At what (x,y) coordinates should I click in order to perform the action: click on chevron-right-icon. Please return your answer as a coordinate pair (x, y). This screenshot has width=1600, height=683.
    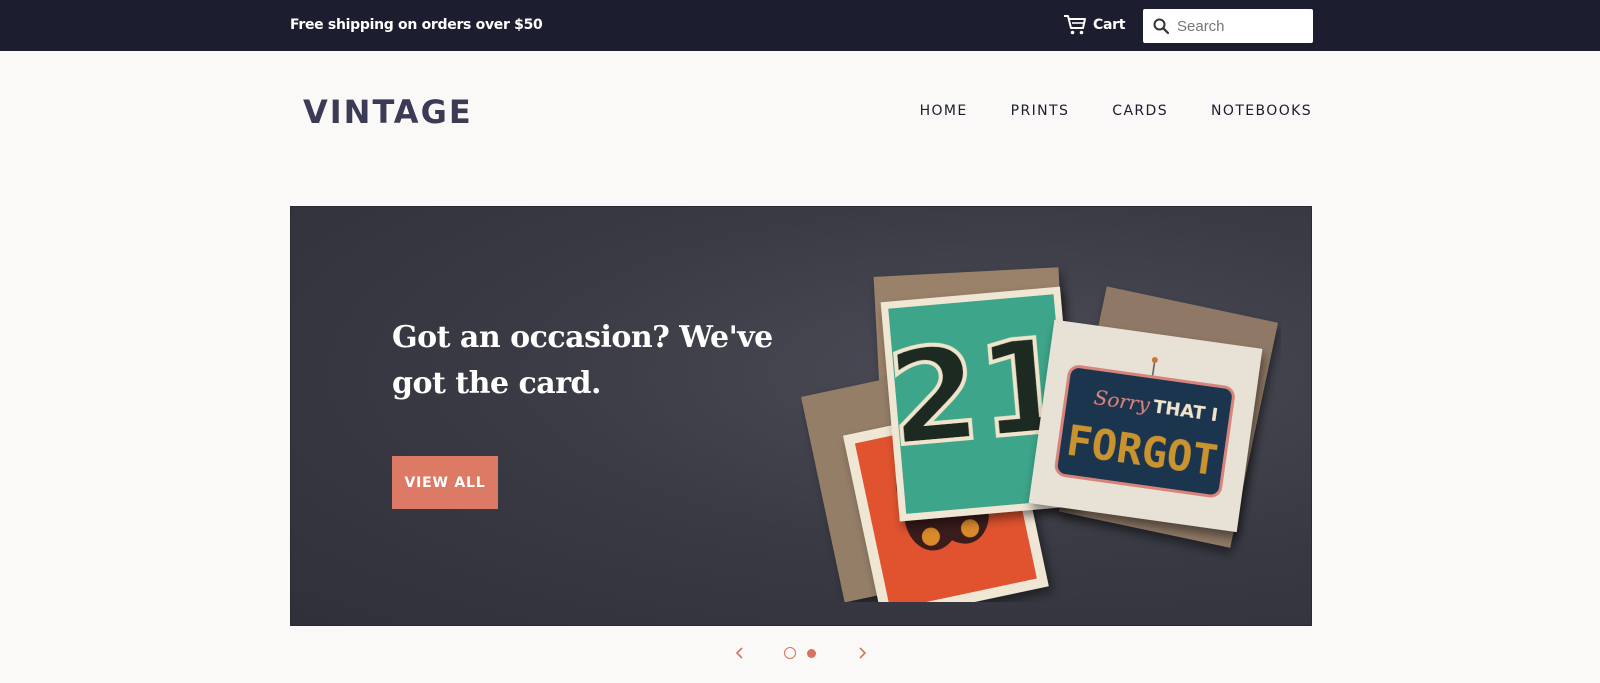
    Looking at the image, I should click on (862, 653).